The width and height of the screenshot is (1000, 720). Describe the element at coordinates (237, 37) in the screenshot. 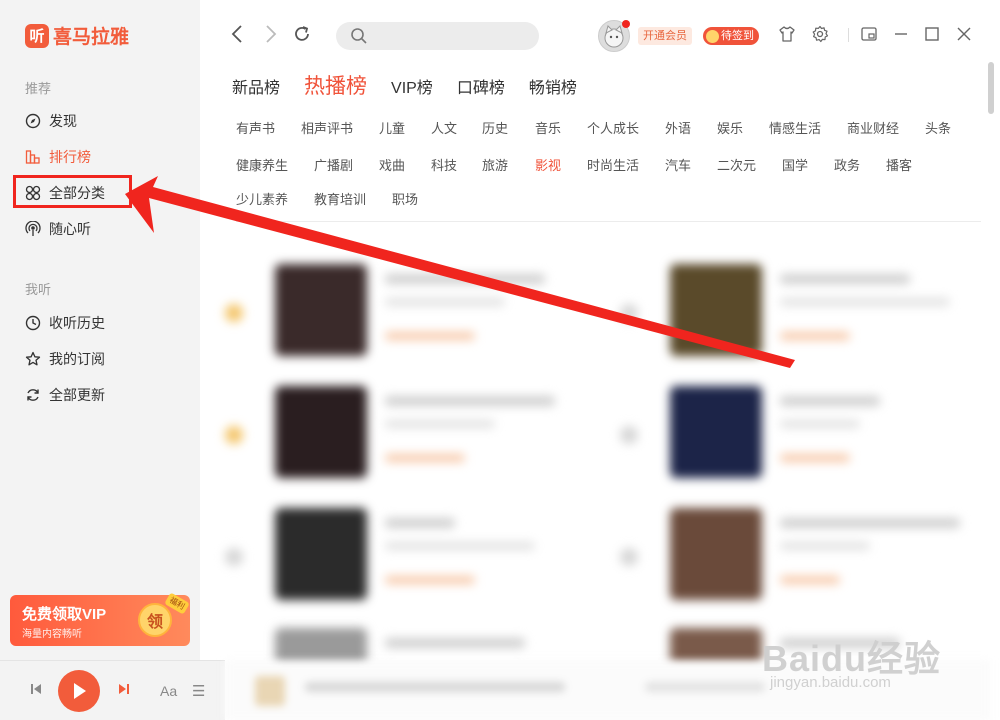

I see `back-icon` at that location.